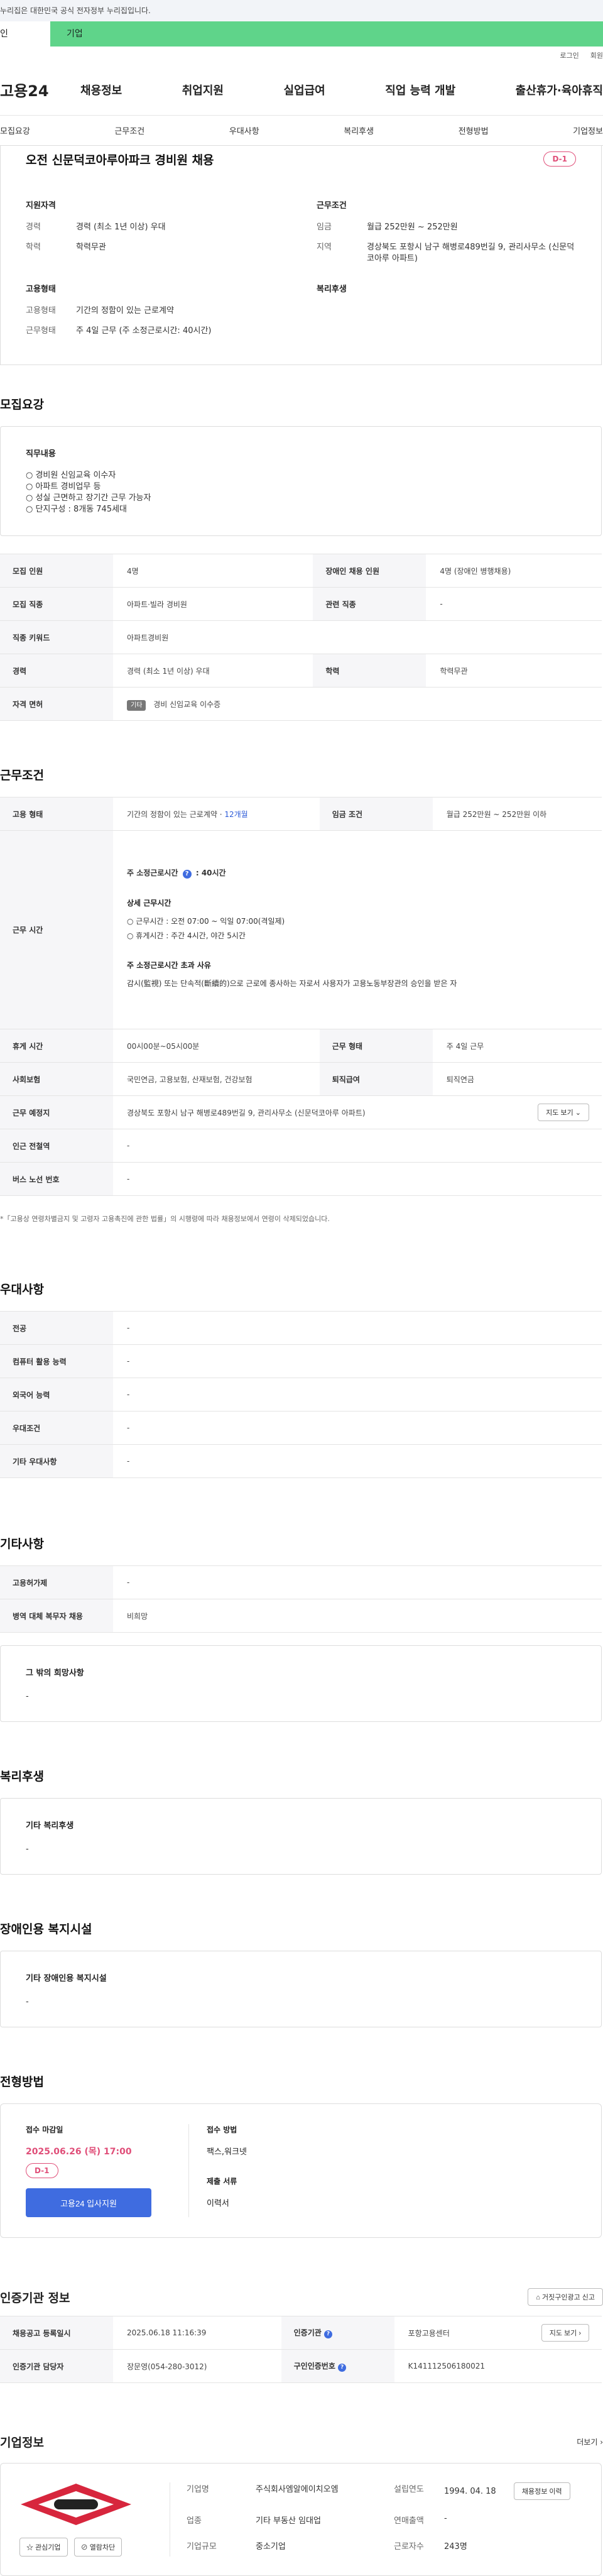 The width and height of the screenshot is (603, 2576). What do you see at coordinates (301, 1683) in the screenshot?
I see `wish-card: 그 밖의 희망사항 -` at bounding box center [301, 1683].